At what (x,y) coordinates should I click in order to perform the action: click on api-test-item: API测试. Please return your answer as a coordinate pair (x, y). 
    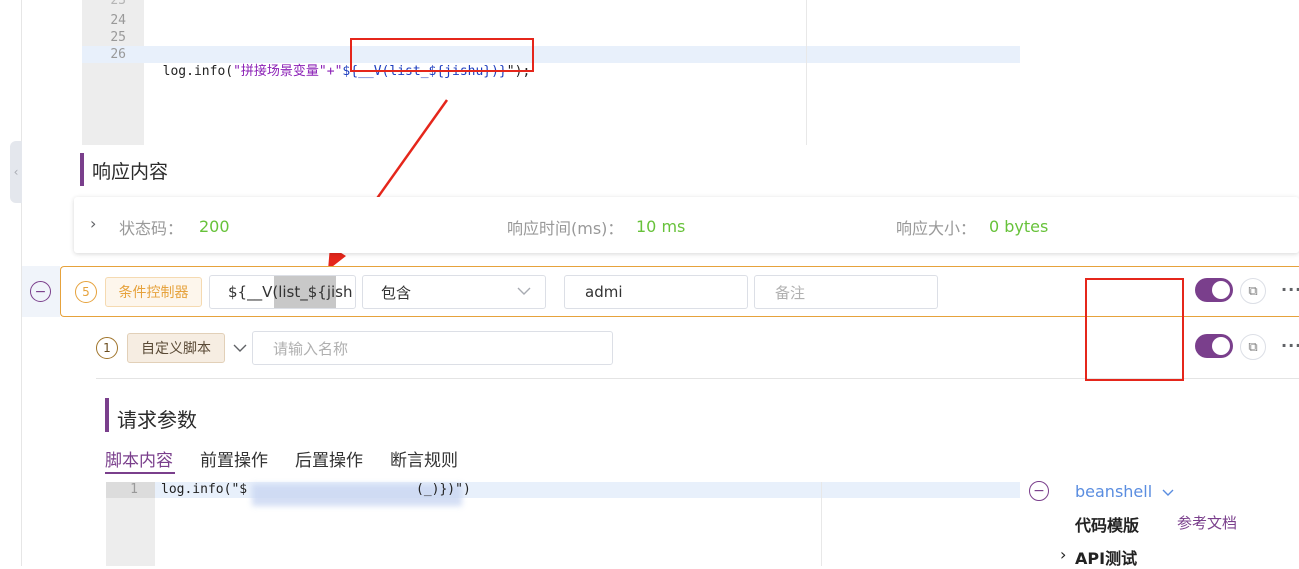
    Looking at the image, I should click on (1106, 557).